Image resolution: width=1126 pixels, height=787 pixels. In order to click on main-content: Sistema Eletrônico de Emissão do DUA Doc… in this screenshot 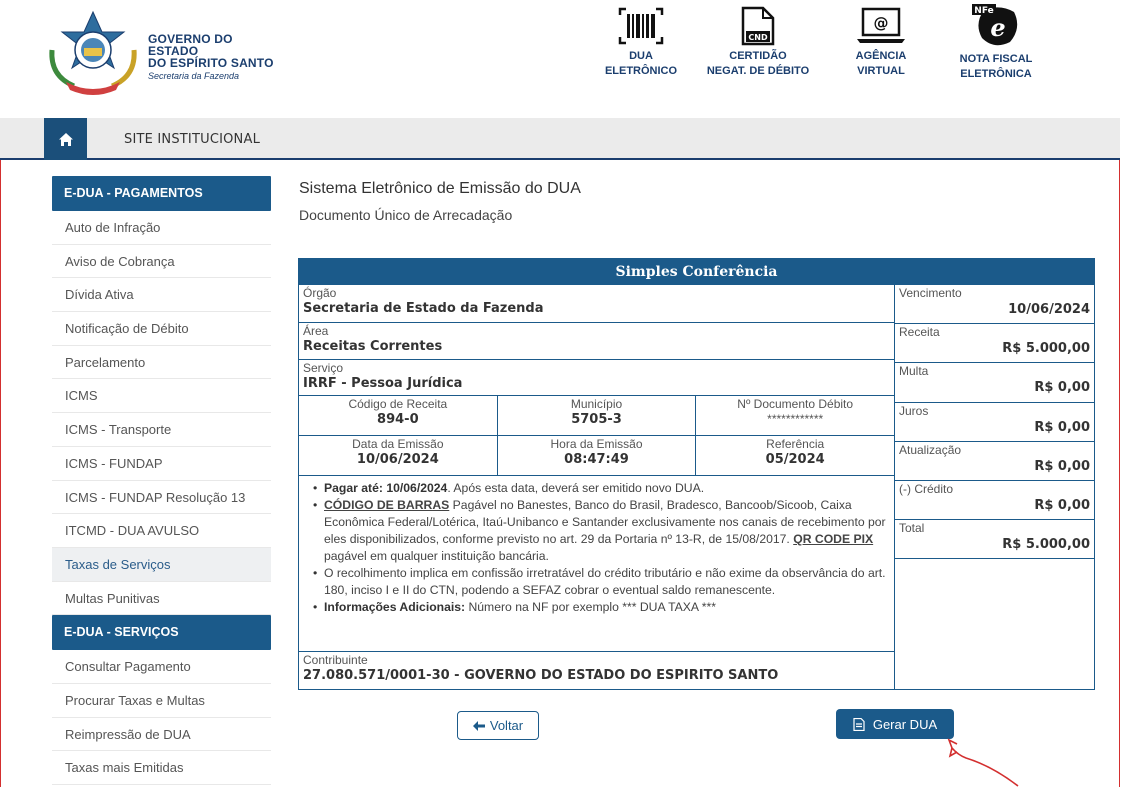, I will do `click(699, 201)`.